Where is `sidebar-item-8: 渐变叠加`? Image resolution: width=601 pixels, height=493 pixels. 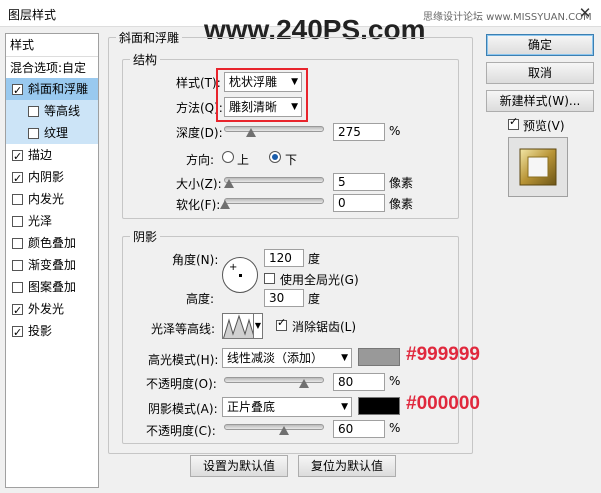
sidebar-item-8: 渐变叠加 is located at coordinates (52, 265).